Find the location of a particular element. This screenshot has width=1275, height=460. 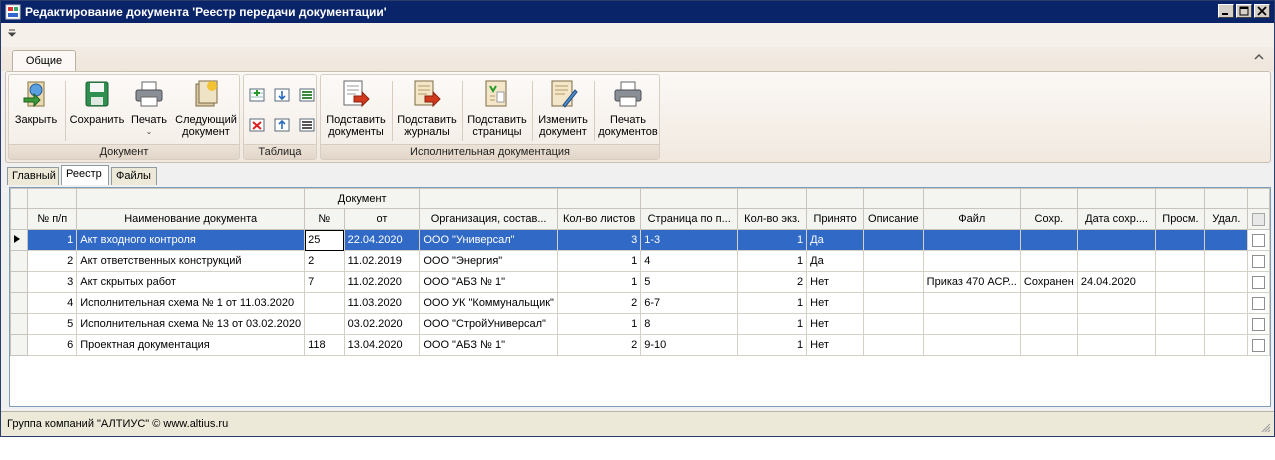

cell-date: 11.02.2020 is located at coordinates (382, 282).